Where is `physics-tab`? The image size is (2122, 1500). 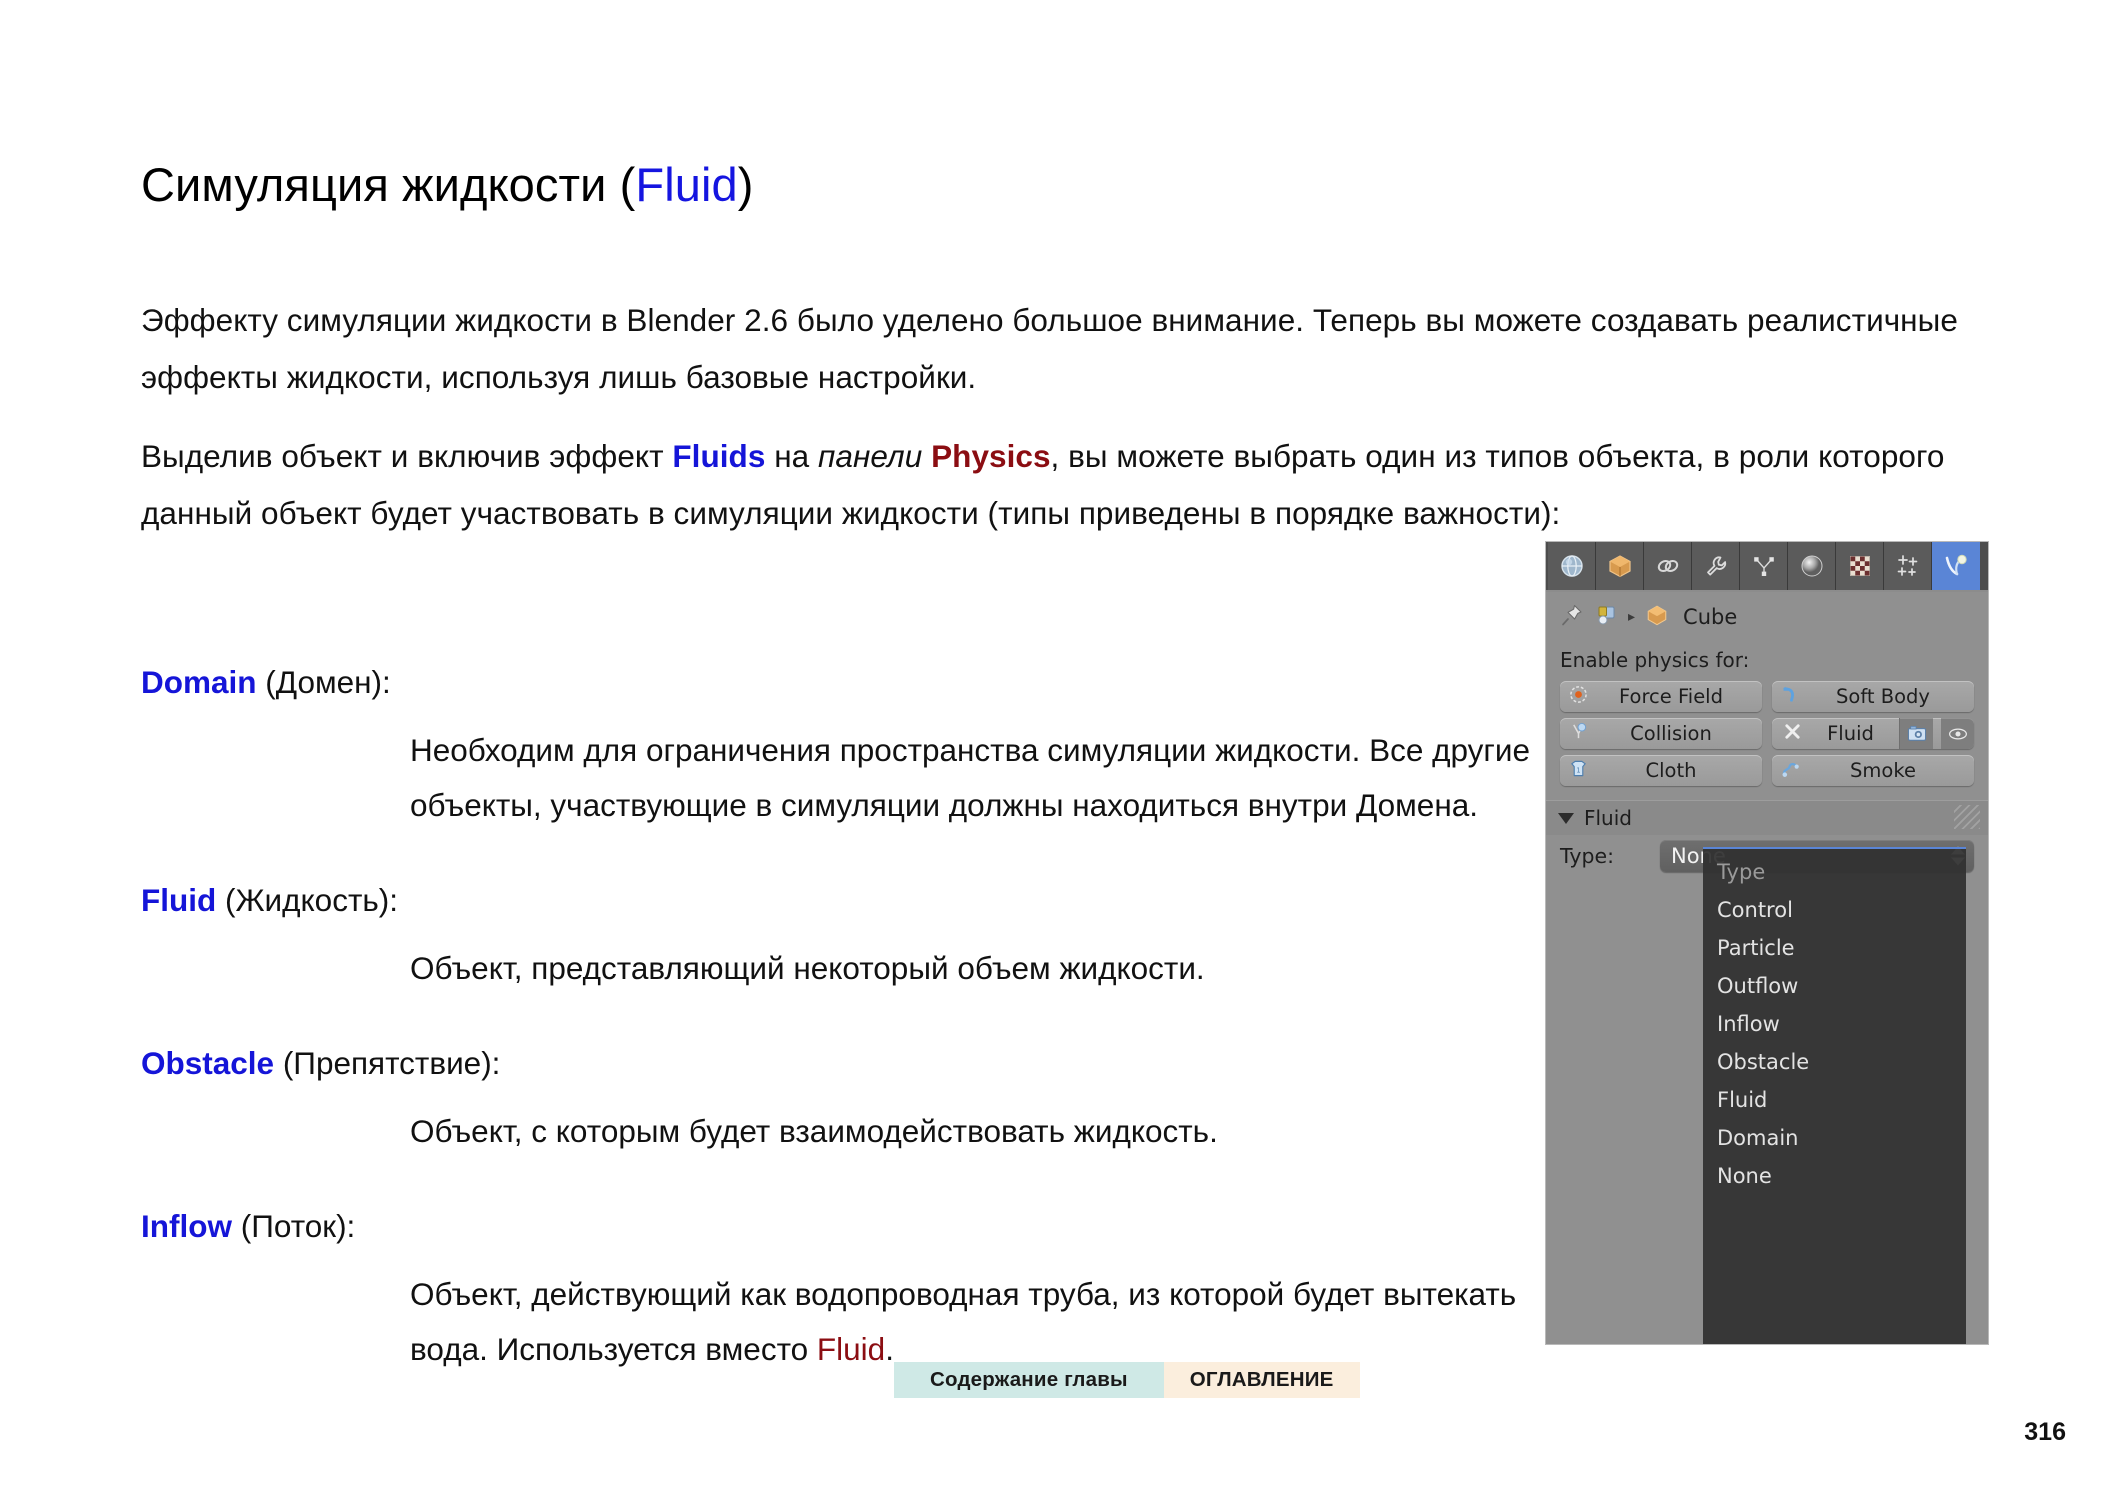 physics-tab is located at coordinates (1956, 566).